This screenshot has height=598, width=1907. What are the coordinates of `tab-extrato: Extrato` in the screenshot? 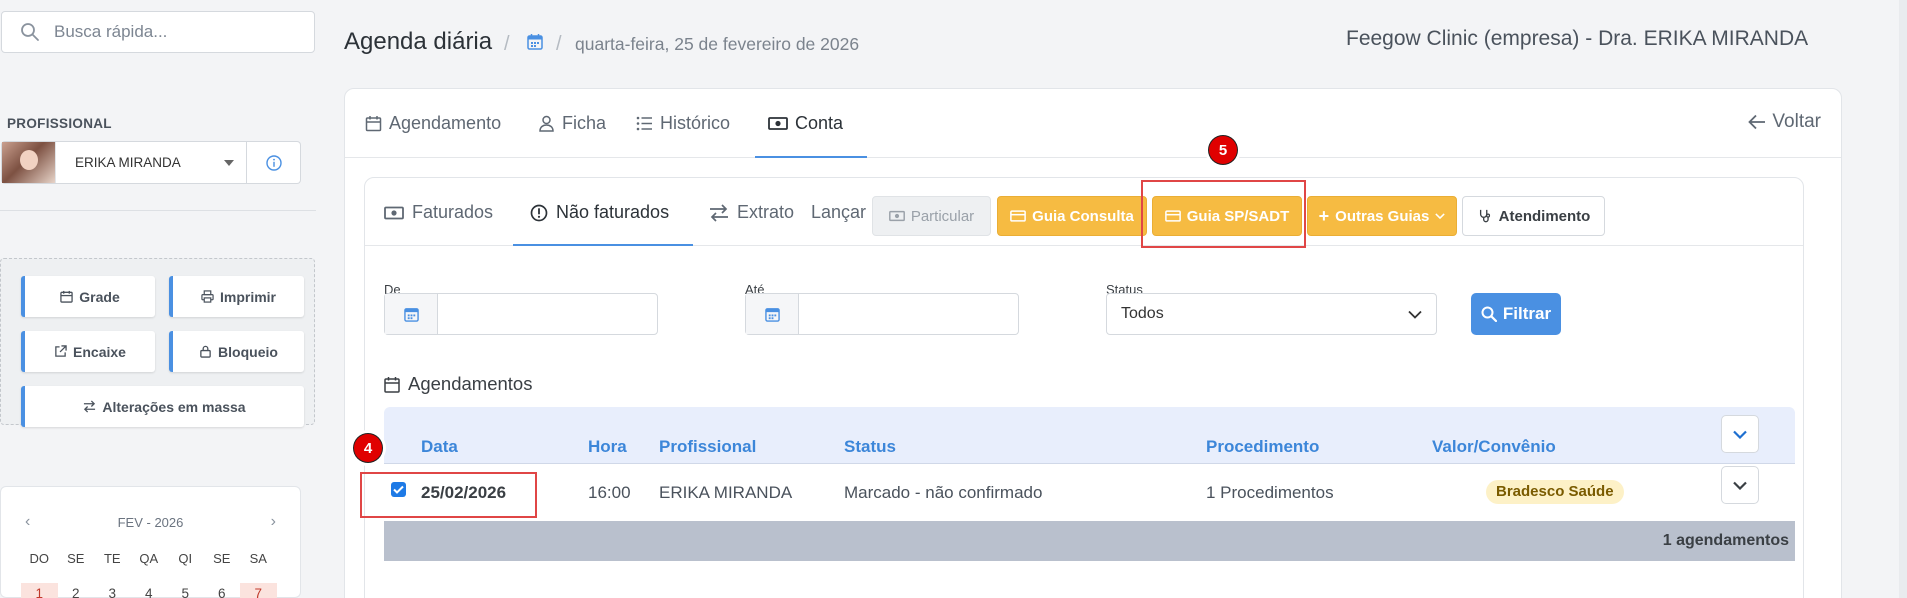 It's located at (751, 212).